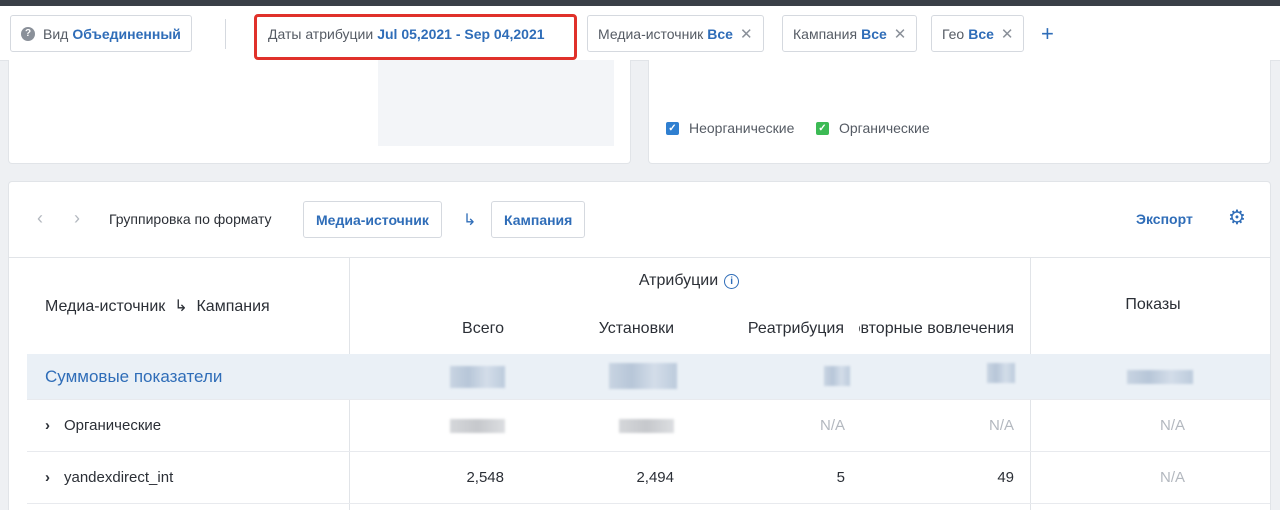 This screenshot has height=510, width=1280. What do you see at coordinates (40, 218) in the screenshot?
I see `prev-arrow-icon: ‹` at bounding box center [40, 218].